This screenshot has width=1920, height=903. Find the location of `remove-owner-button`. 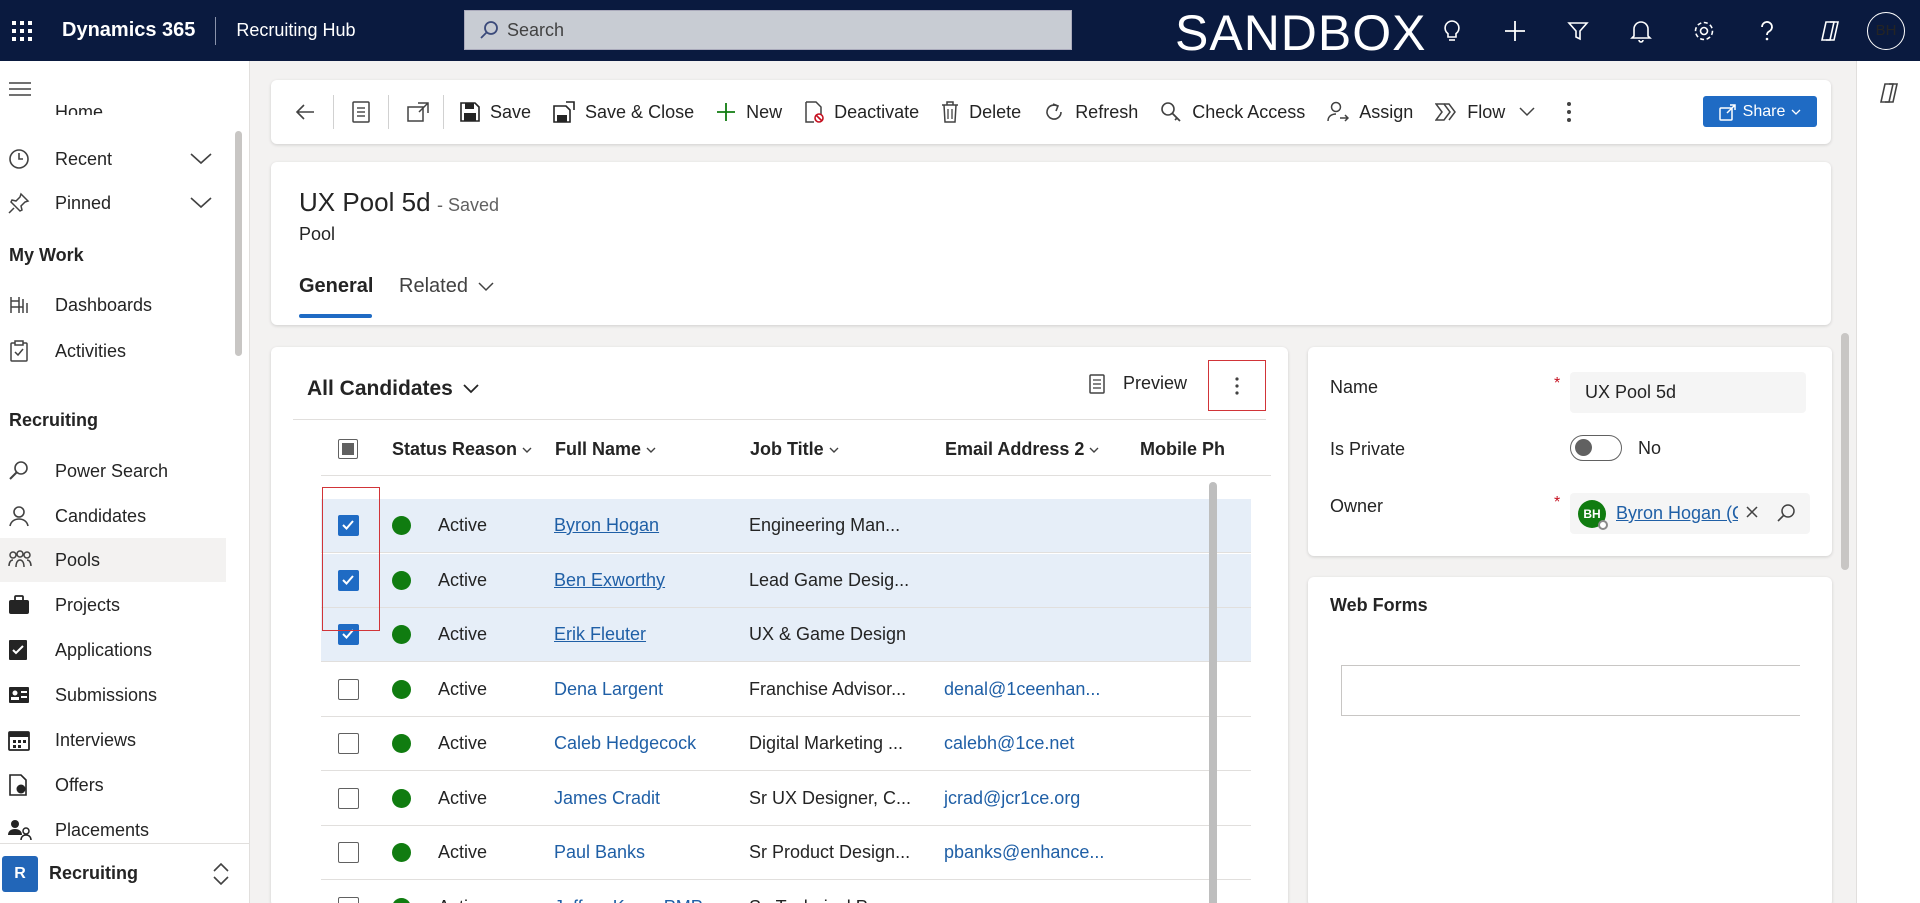

remove-owner-button is located at coordinates (1752, 512).